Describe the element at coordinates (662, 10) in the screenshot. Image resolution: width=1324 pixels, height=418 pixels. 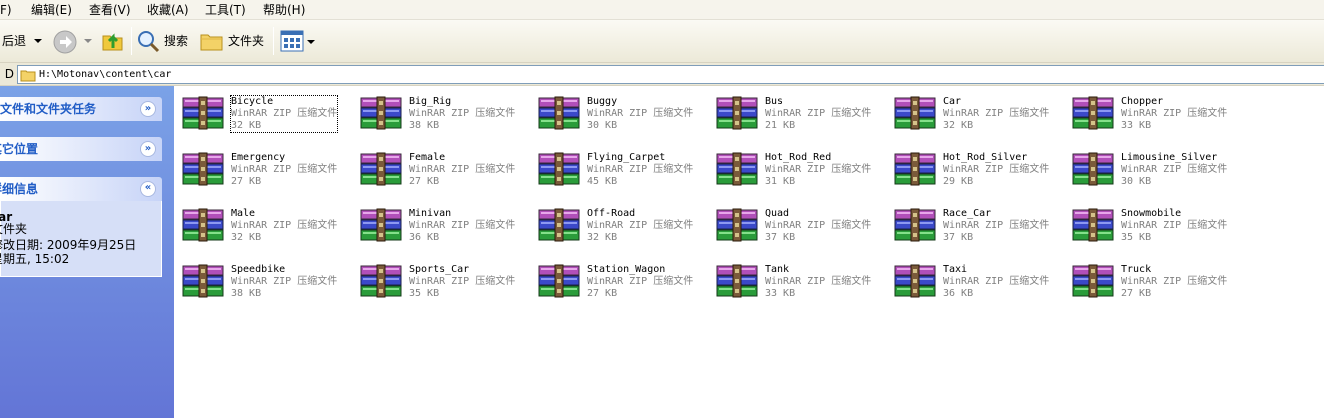
I see `menu-bar: F) 编辑(E) 查看(V) 收藏(A) 工具(T) 帮助(H)` at that location.